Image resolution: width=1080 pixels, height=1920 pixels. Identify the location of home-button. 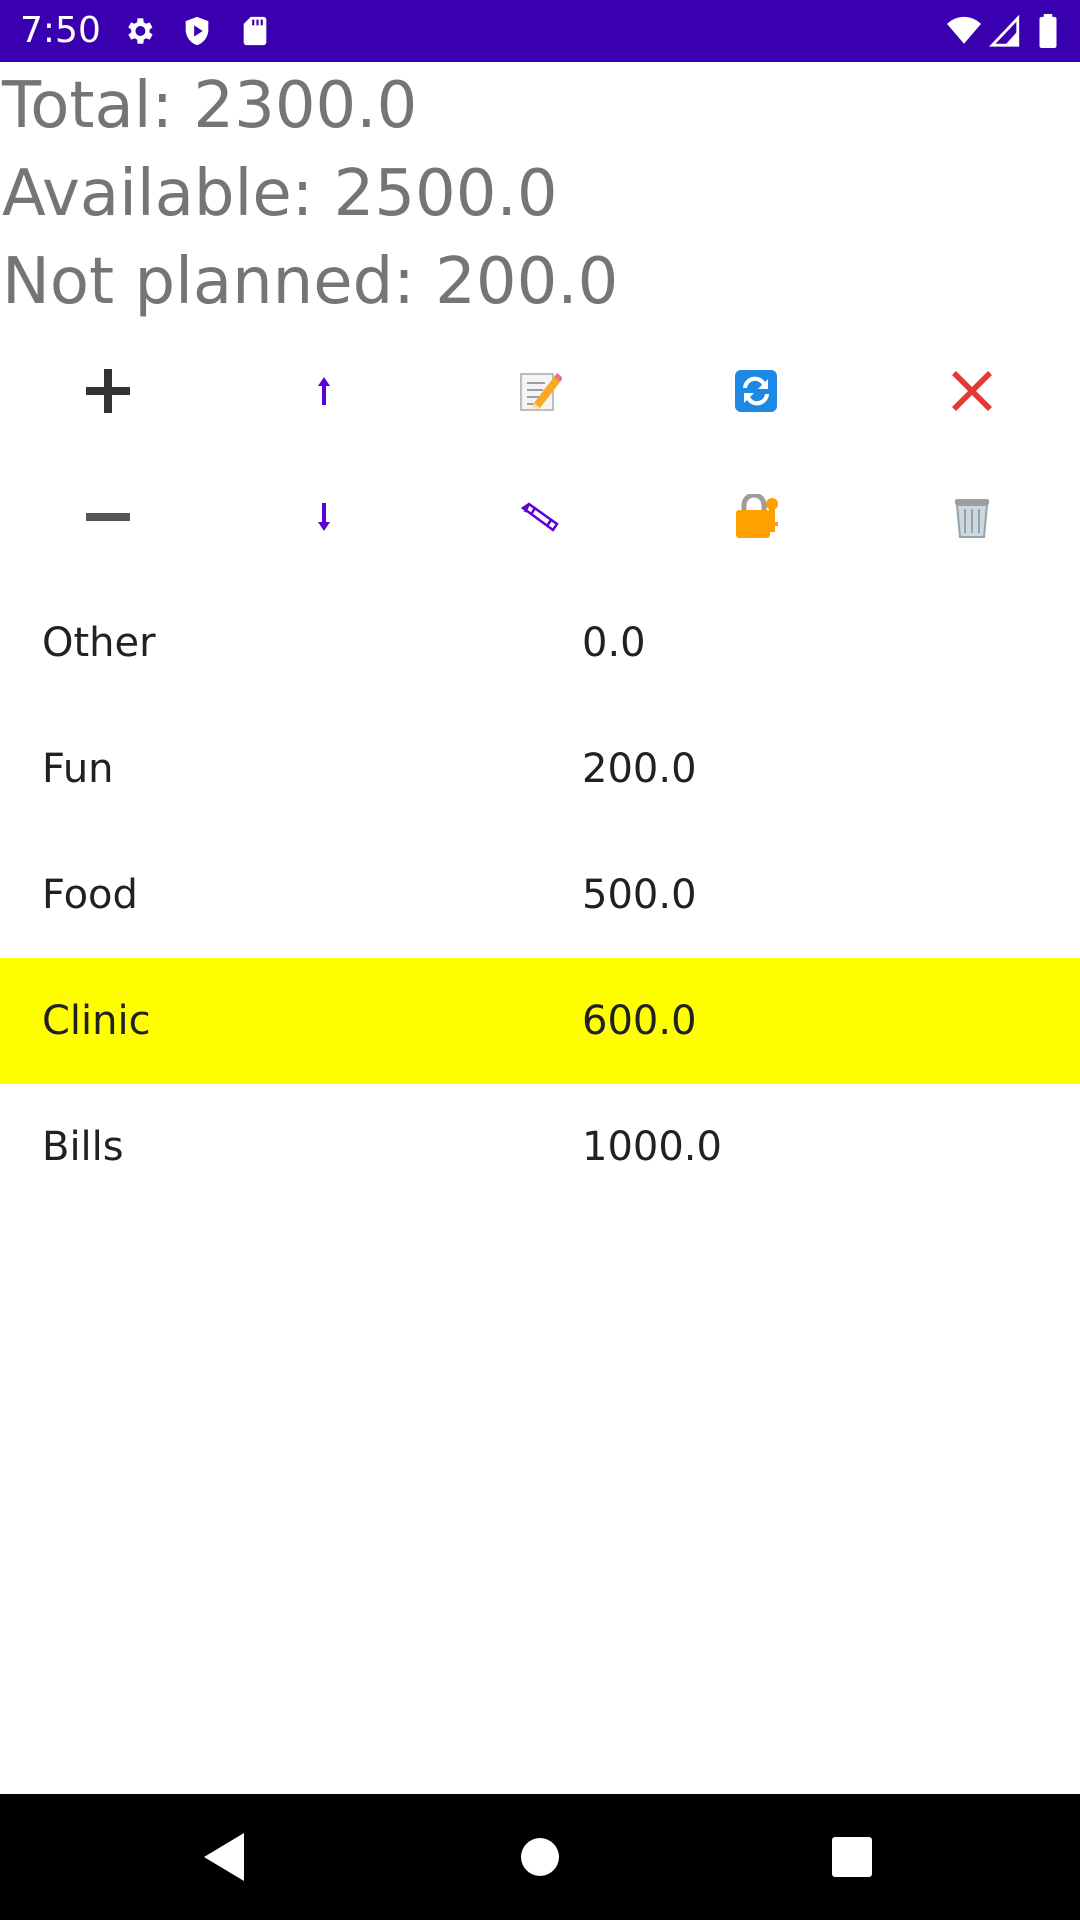
(540, 1857).